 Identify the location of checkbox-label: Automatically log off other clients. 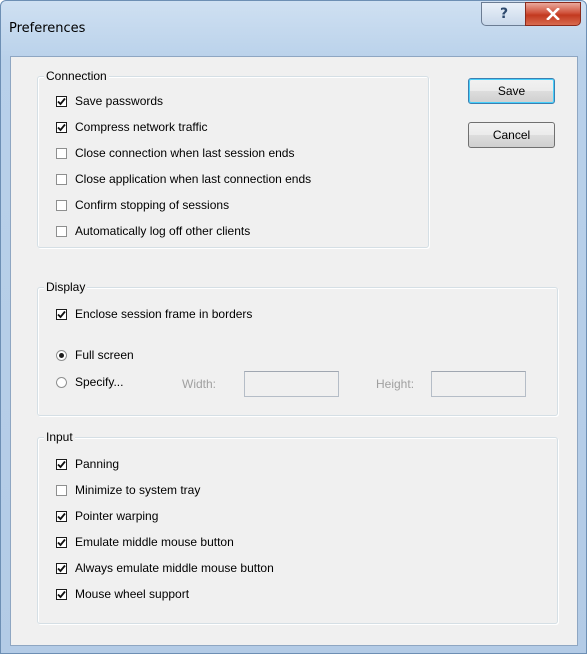
(163, 231).